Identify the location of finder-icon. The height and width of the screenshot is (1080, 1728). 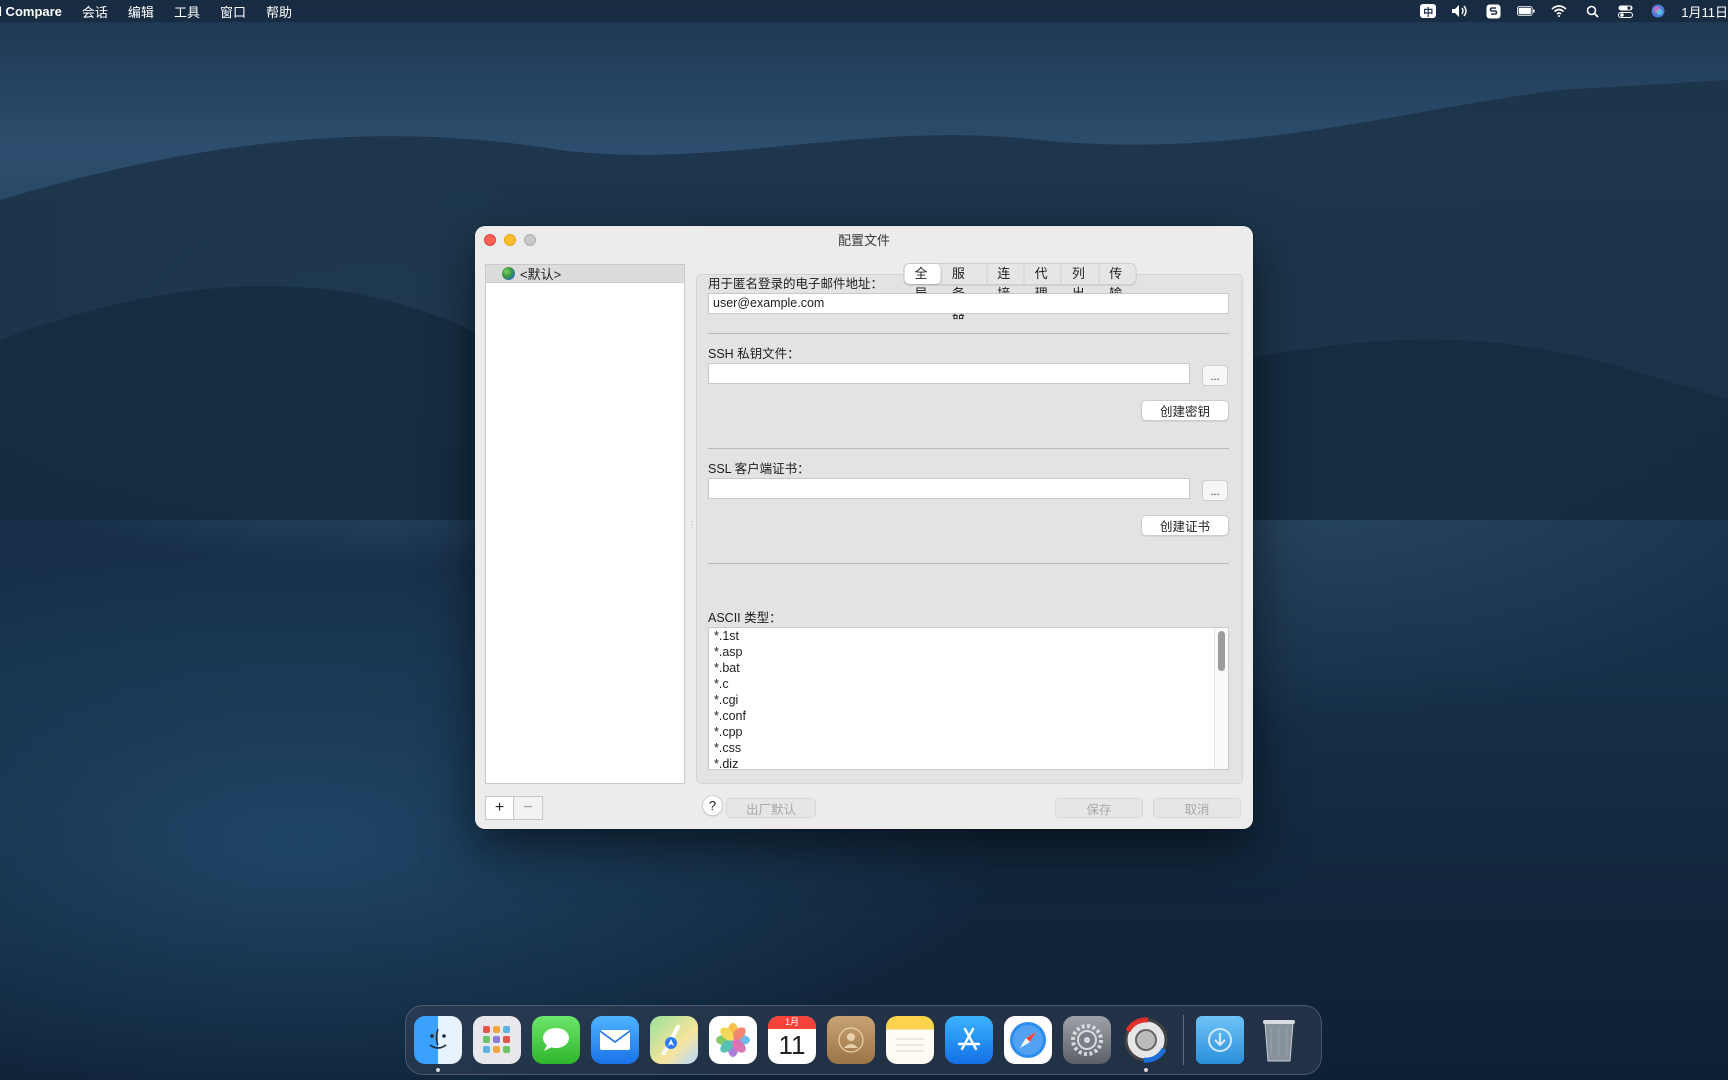
(438, 1044).